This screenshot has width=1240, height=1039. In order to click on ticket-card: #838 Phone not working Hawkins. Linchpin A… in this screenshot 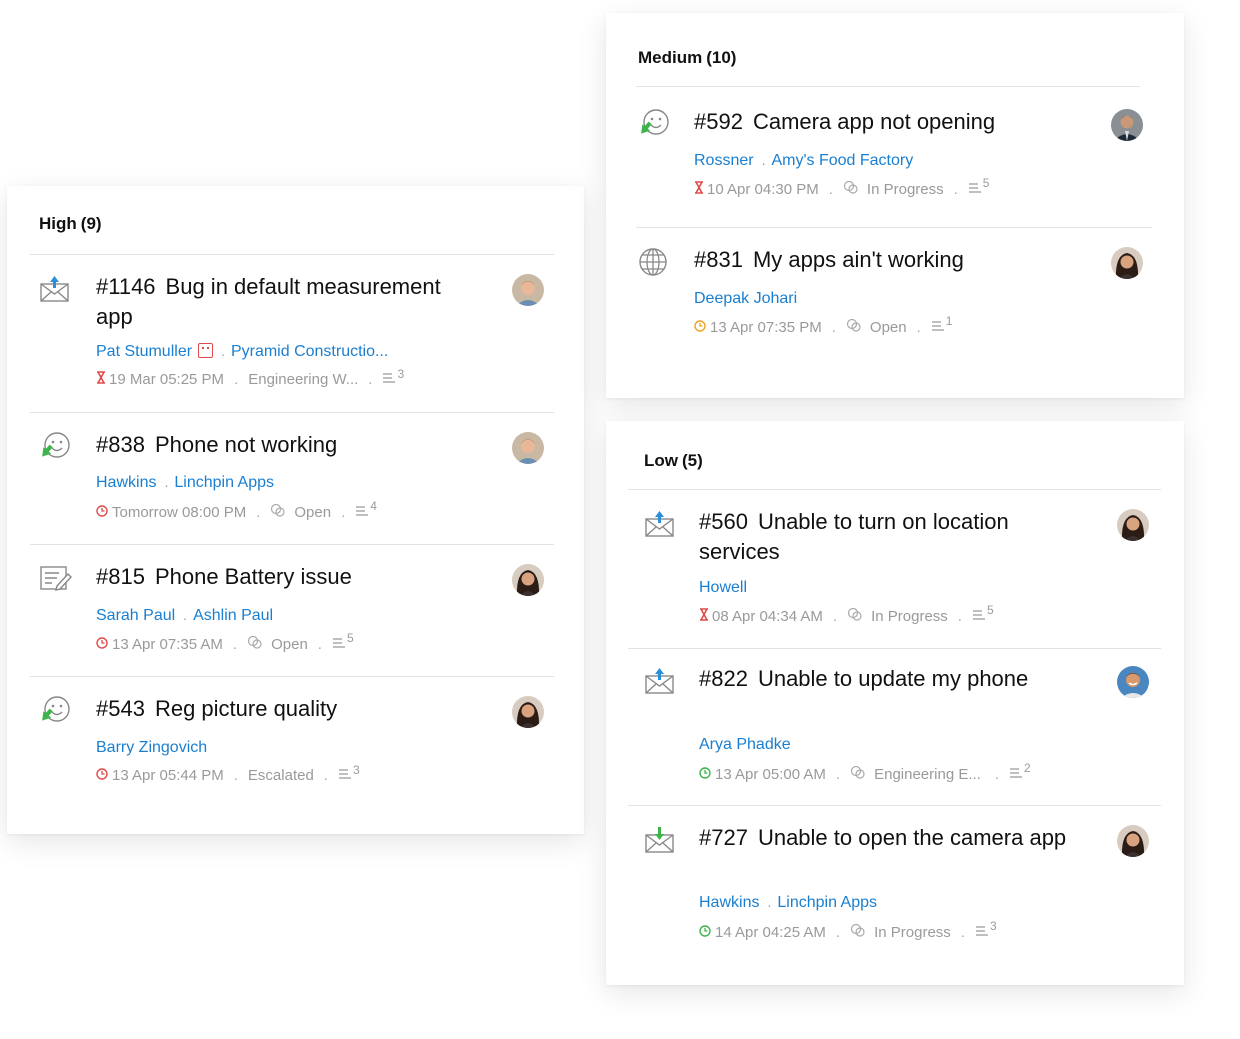, I will do `click(294, 477)`.